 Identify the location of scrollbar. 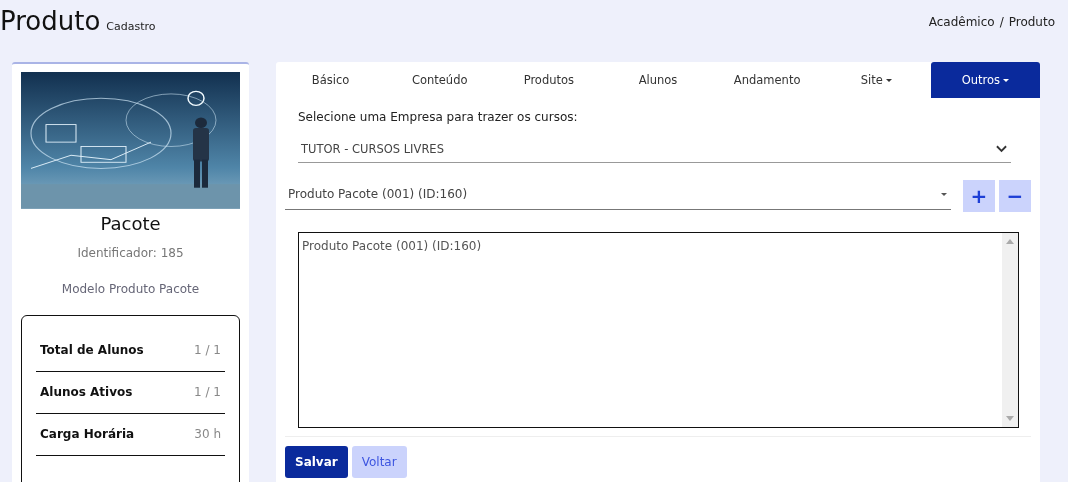
(1010, 330).